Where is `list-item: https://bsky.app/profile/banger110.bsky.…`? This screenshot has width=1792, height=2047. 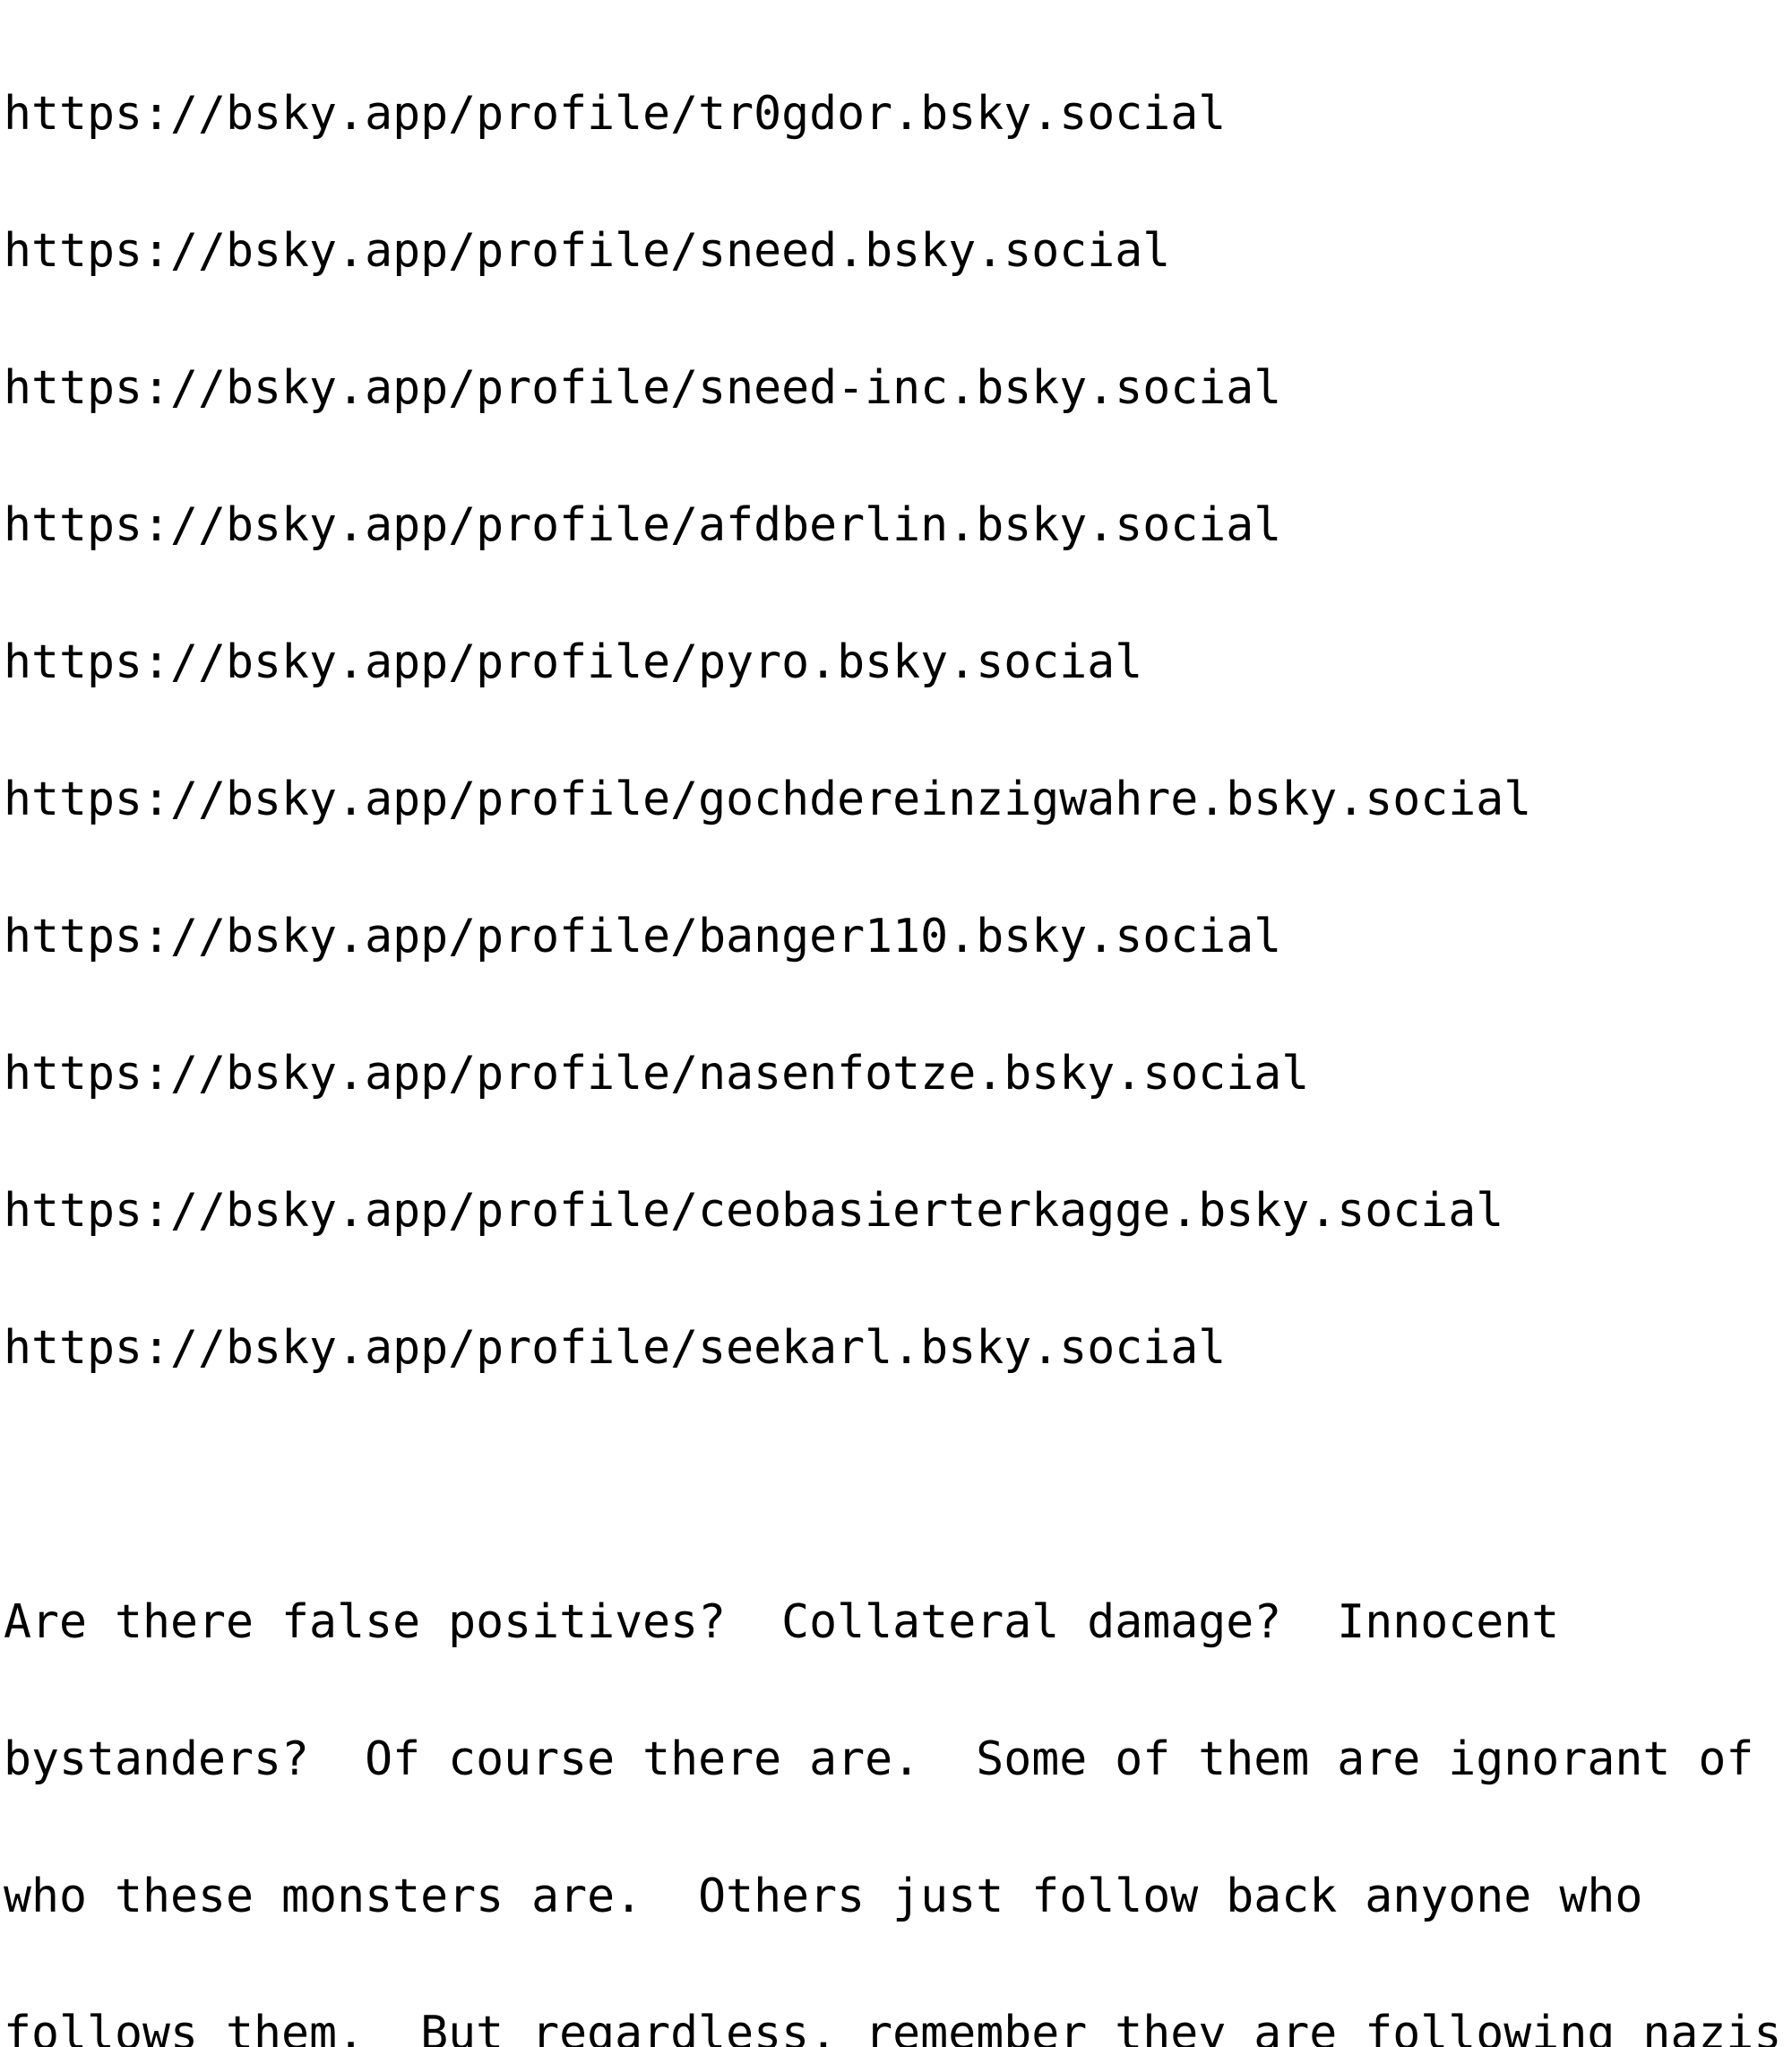 list-item: https://bsky.app/profile/banger110.bsky.… is located at coordinates (898, 936).